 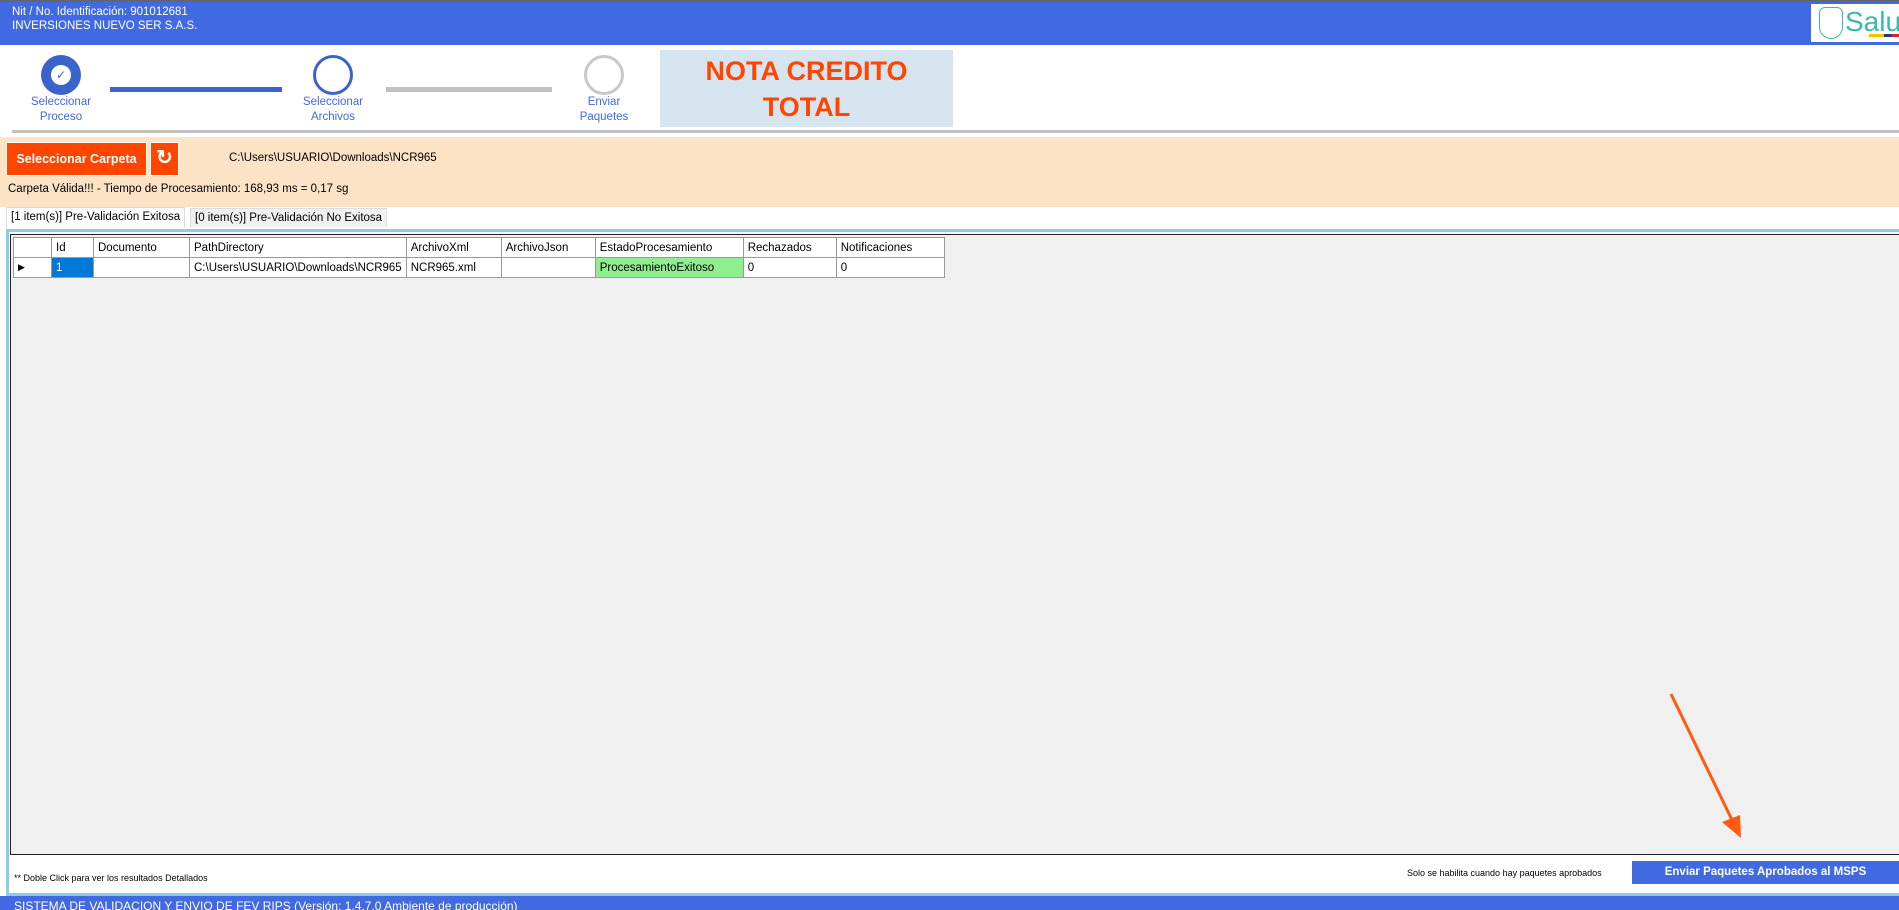 I want to click on col-notificaciones: Notificaciones, so click(x=890, y=247).